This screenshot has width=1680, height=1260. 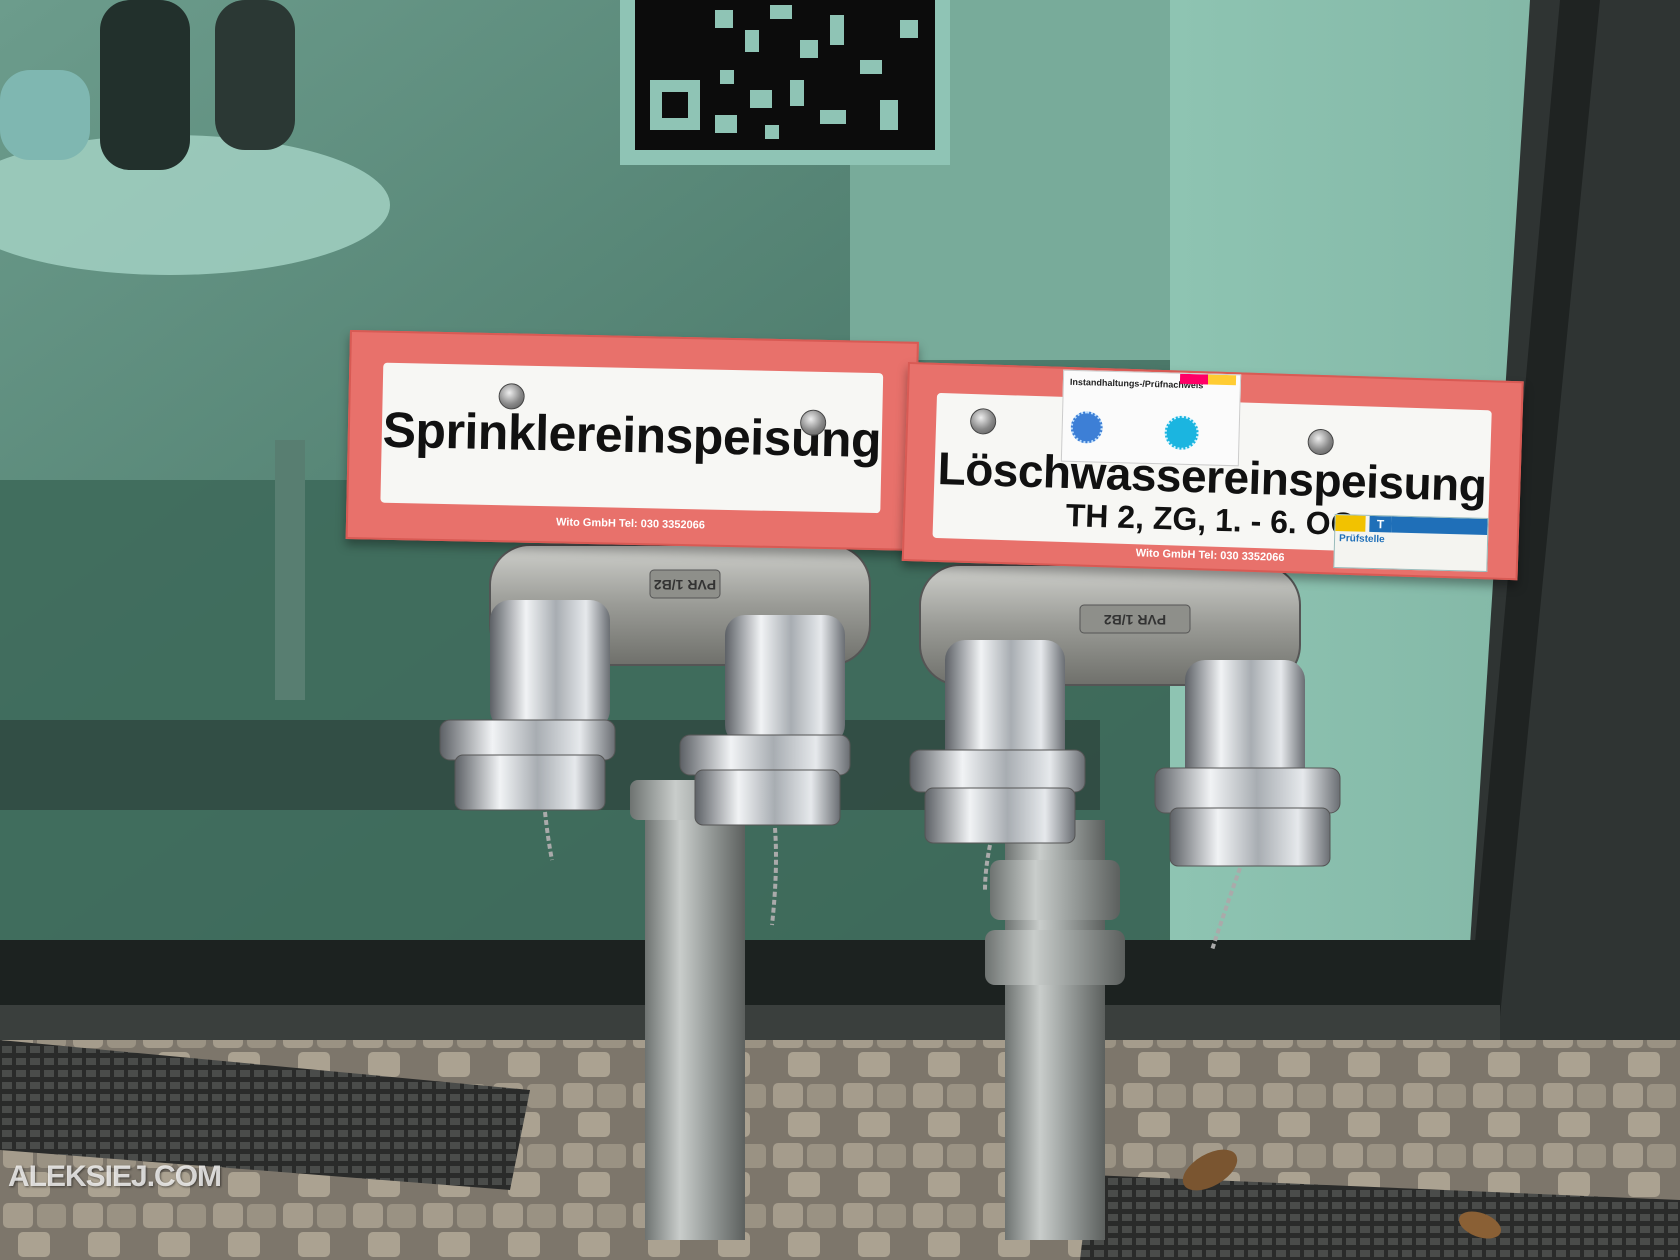 I want to click on valve-marking-right: PVR 1/B2, so click(x=1135, y=620).